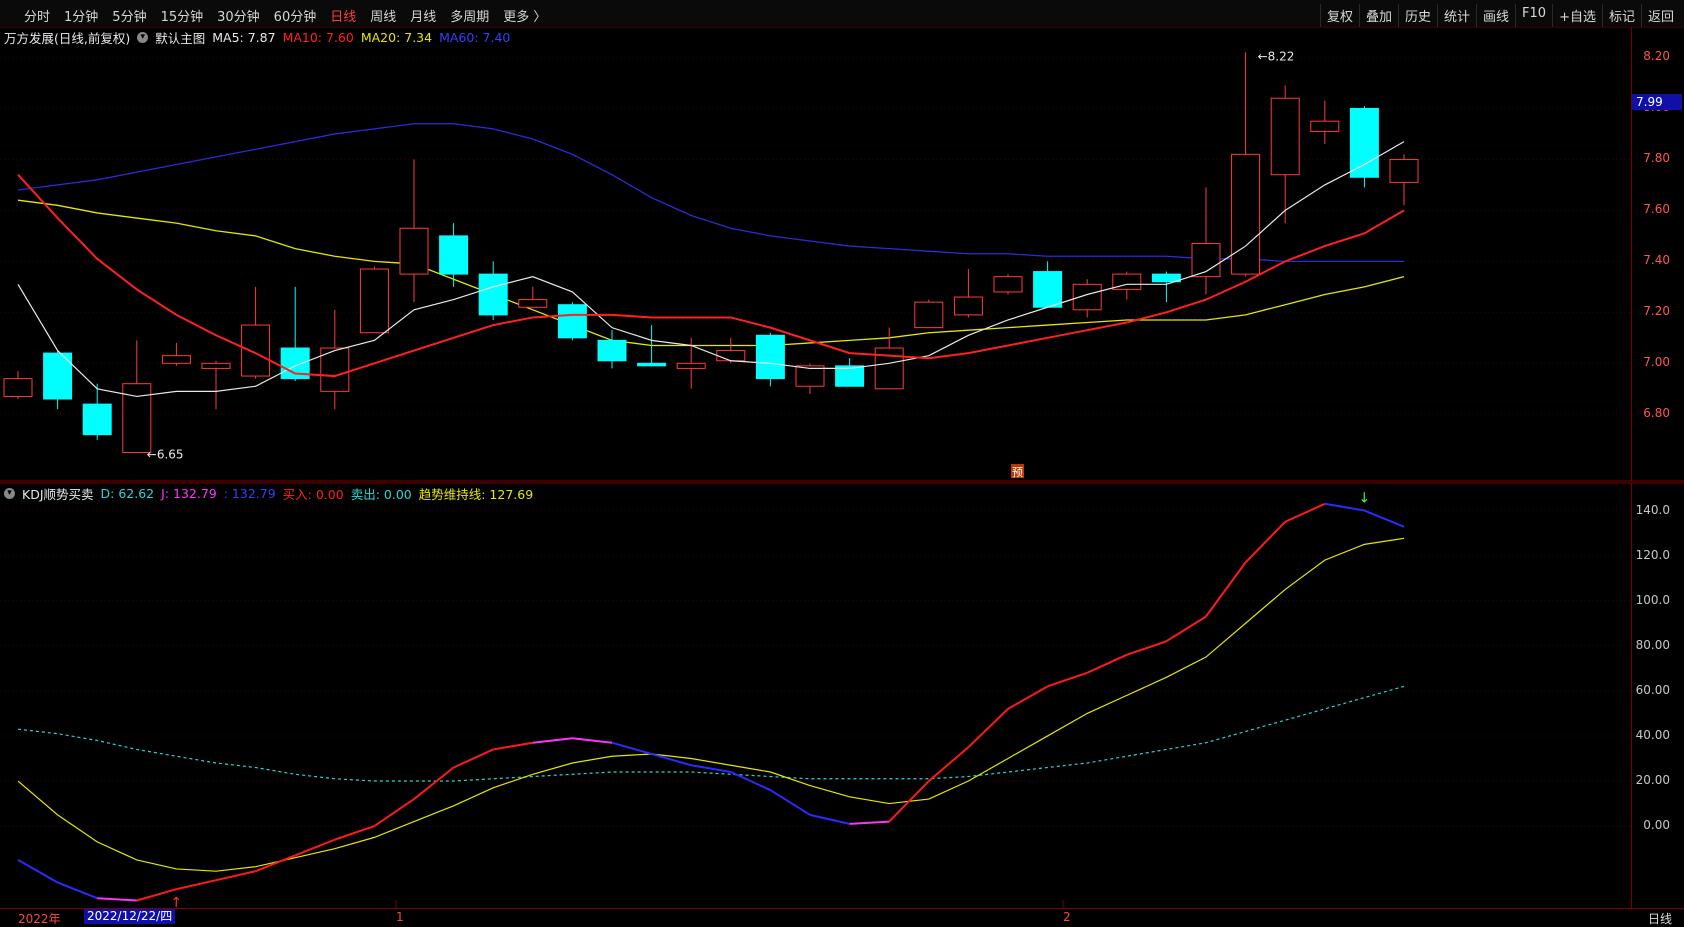 The height and width of the screenshot is (927, 1684). I want to click on price-tick: 7.80, so click(1656, 158).